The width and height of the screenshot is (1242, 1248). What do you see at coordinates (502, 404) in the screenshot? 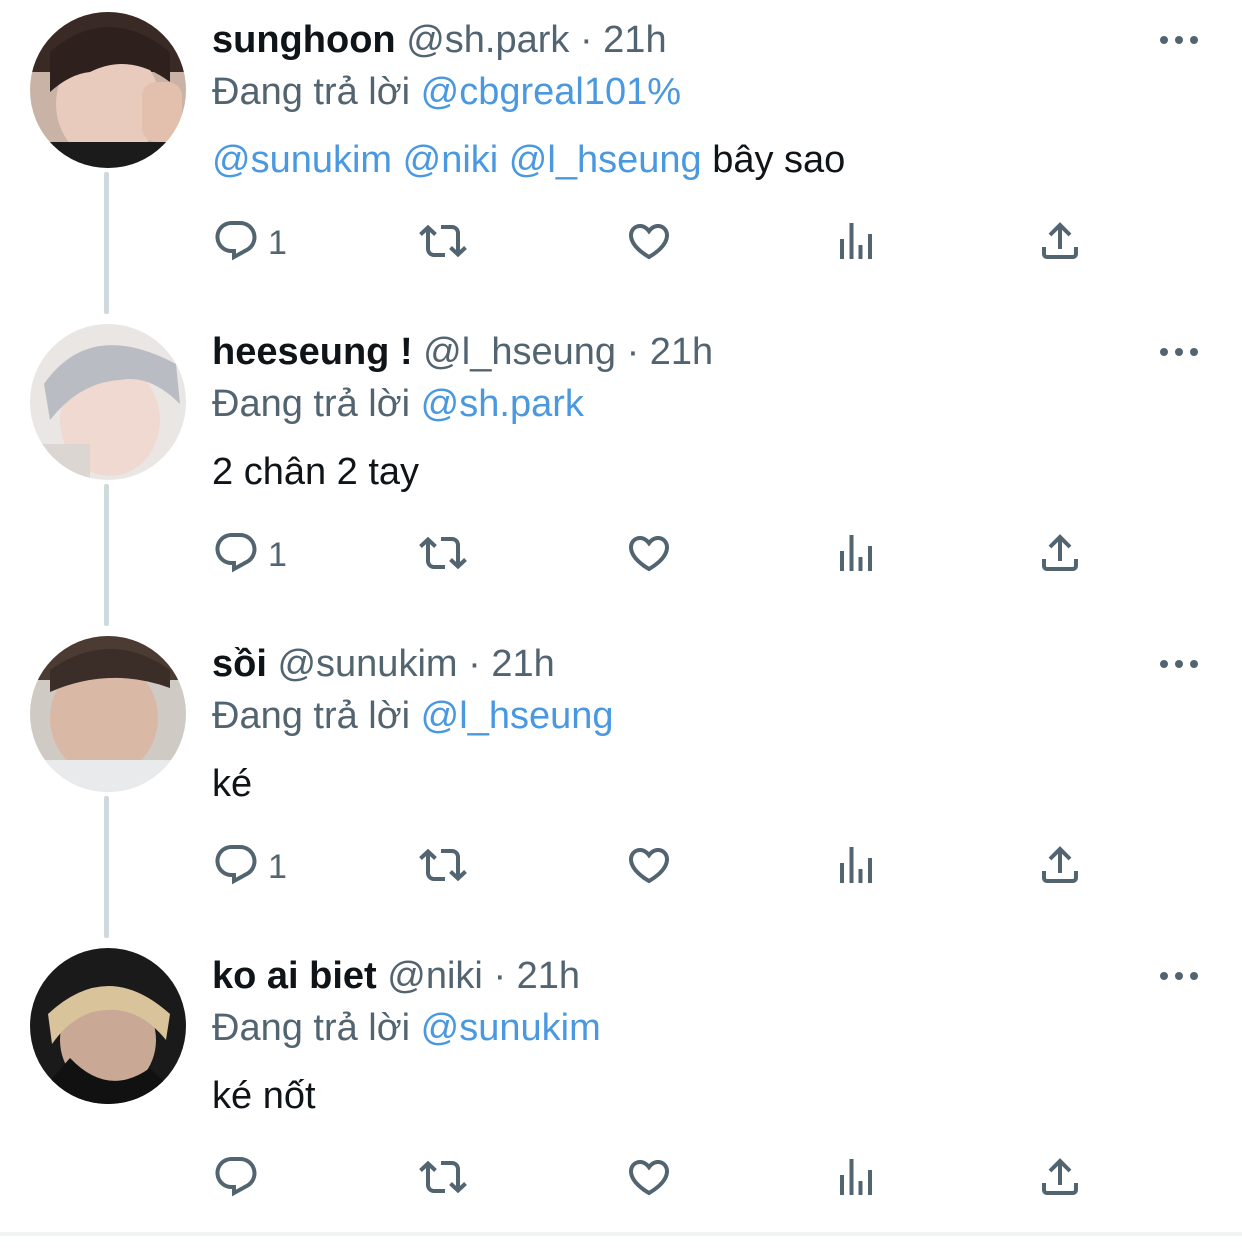
I see `replying-to-link: @sh.park` at bounding box center [502, 404].